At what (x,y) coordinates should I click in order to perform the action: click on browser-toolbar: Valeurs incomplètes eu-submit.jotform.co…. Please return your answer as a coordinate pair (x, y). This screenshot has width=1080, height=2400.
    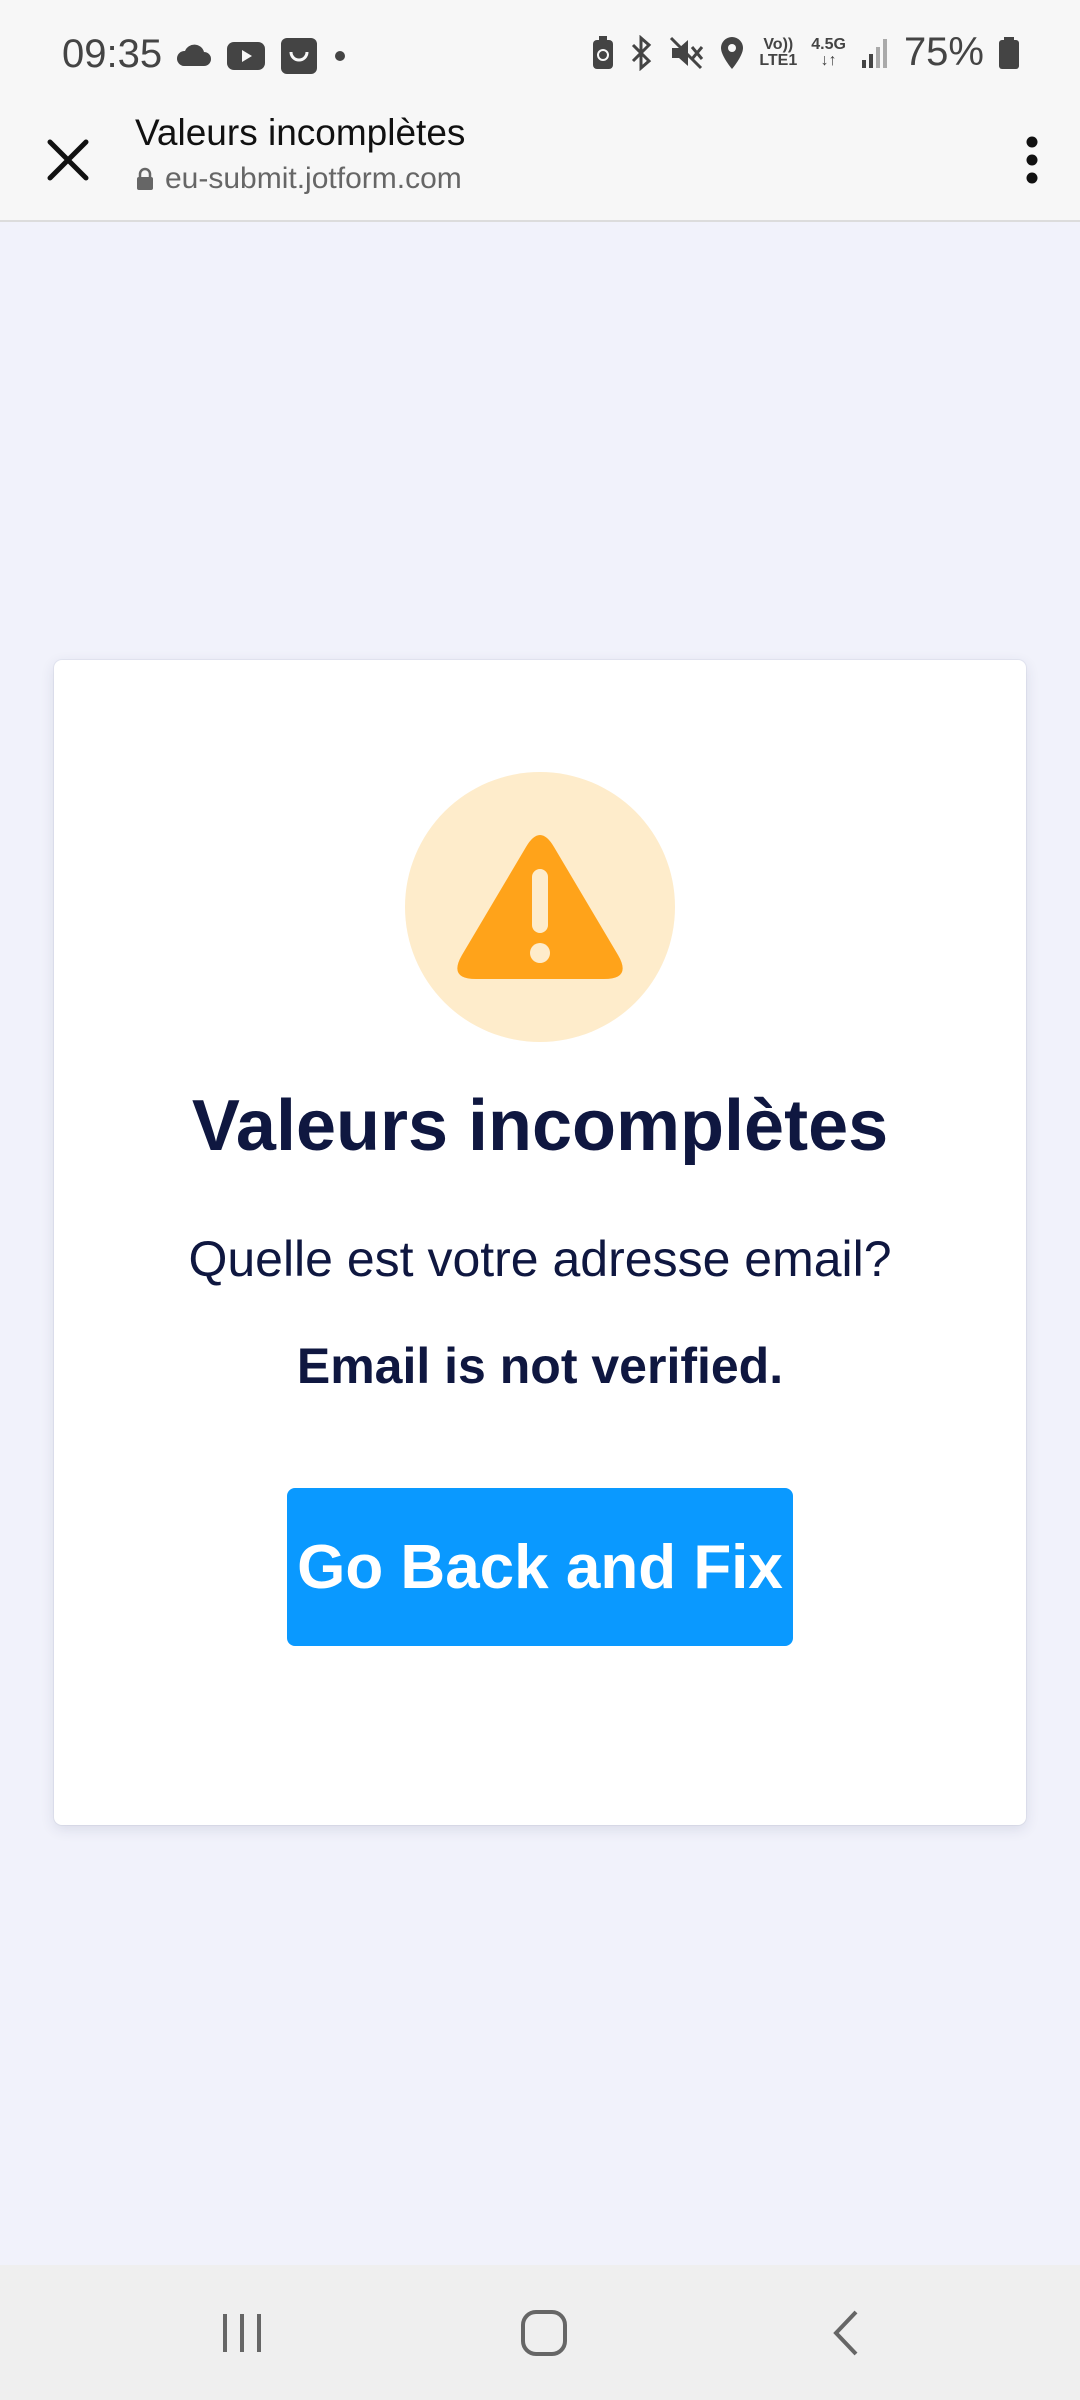
    Looking at the image, I should click on (540, 166).